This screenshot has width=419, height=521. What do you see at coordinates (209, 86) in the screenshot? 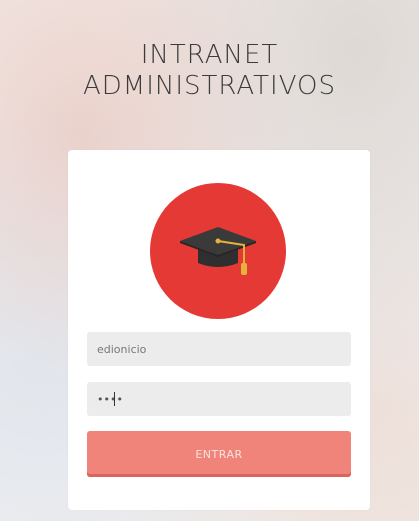
I see `title-line-2: ADMINISTRATIVOS` at bounding box center [209, 86].